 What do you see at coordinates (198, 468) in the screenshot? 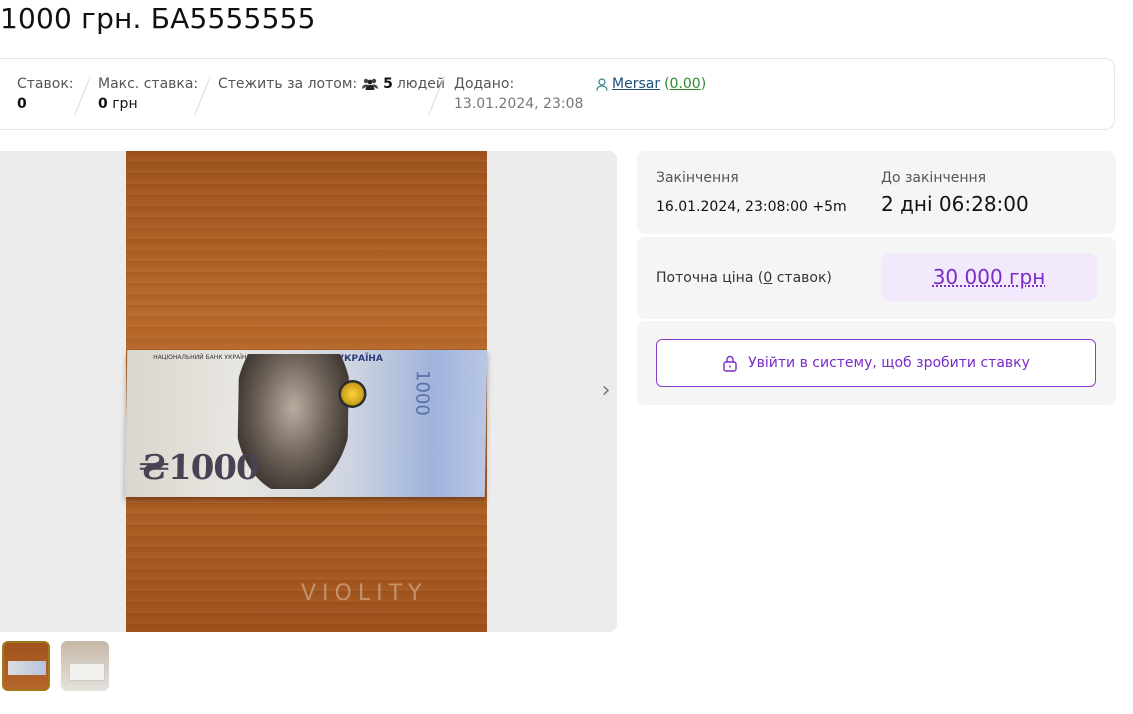
I see `banknote-denomination: ₴1000` at bounding box center [198, 468].